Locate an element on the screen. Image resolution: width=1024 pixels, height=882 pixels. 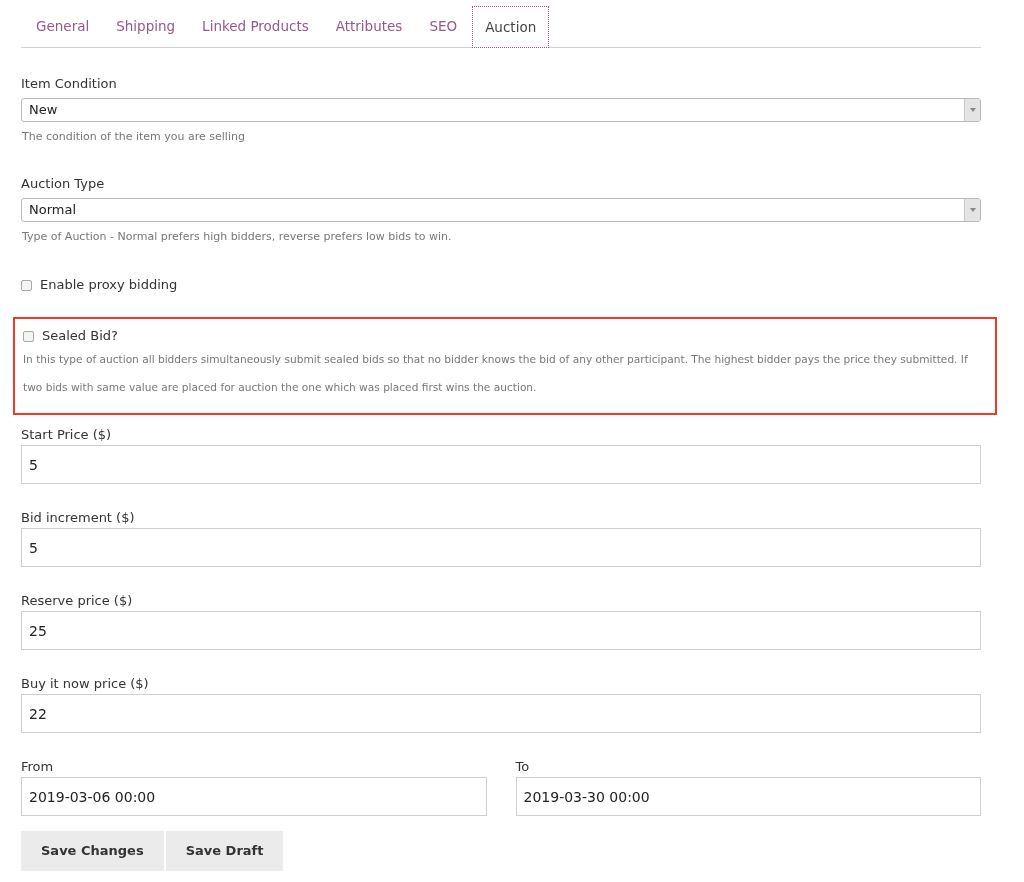
date-input-field: 2019-03-06 00:00 is located at coordinates (254, 796).